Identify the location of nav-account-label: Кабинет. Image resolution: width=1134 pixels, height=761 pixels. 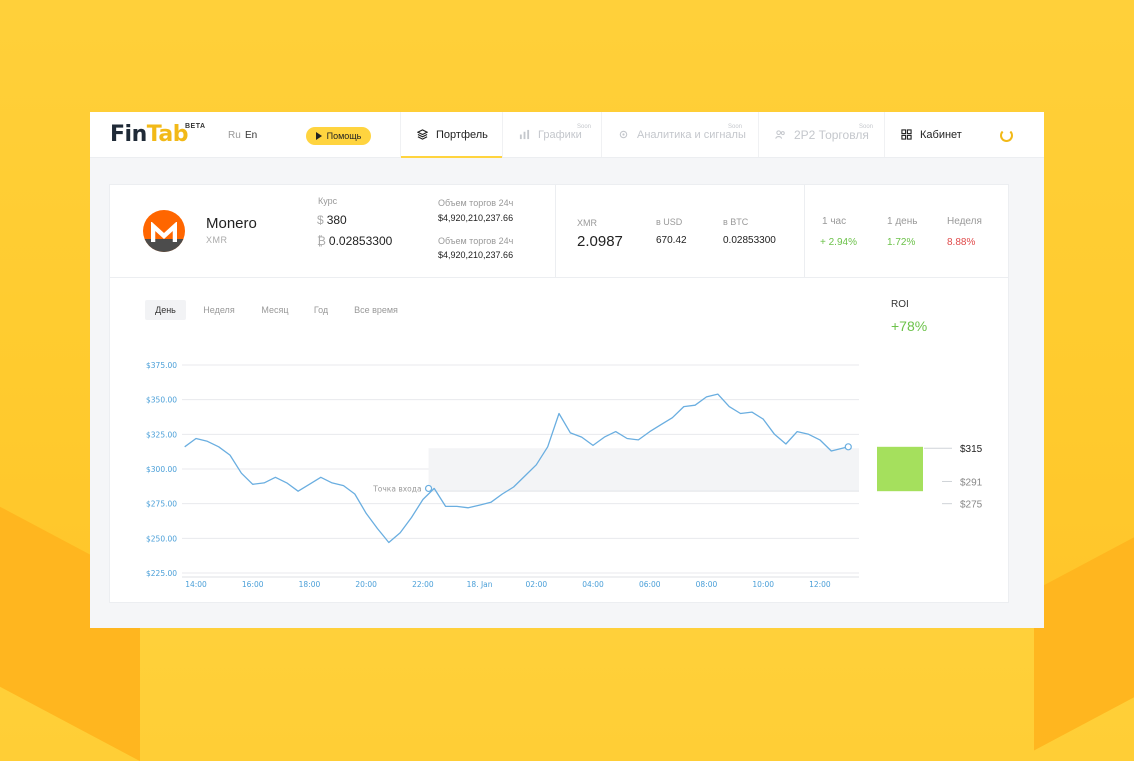
(941, 134).